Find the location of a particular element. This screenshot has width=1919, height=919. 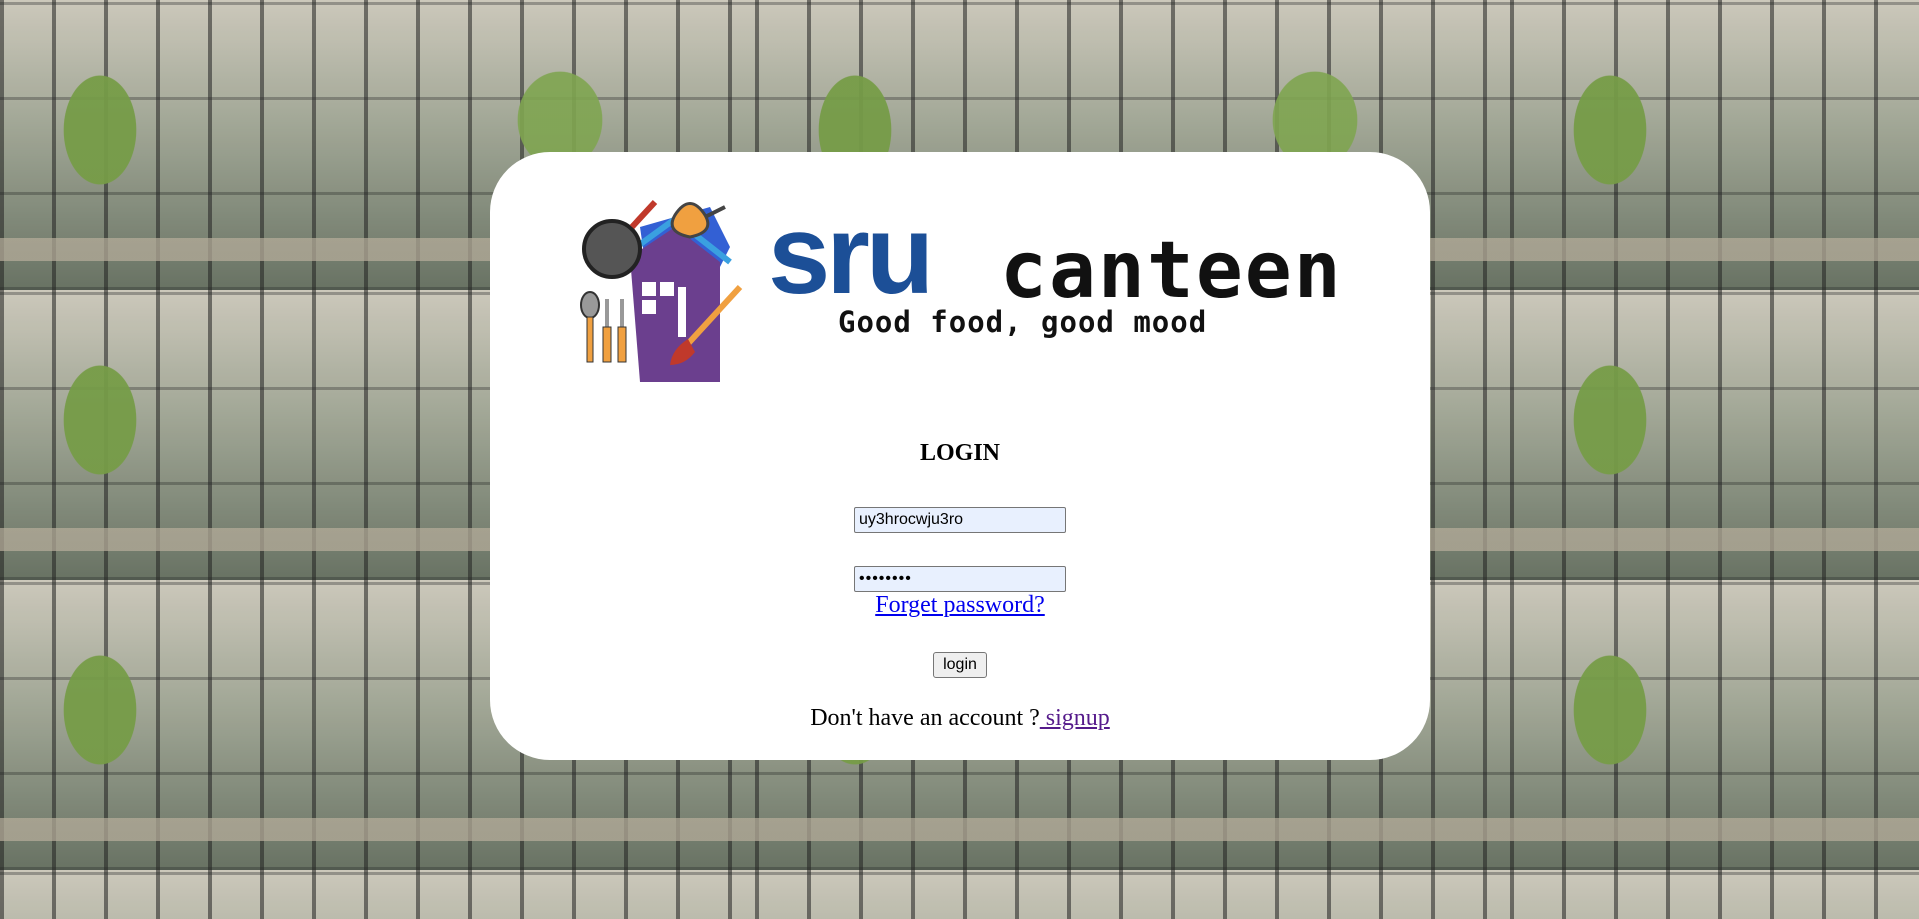

kitchen-icon is located at coordinates (661, 290).